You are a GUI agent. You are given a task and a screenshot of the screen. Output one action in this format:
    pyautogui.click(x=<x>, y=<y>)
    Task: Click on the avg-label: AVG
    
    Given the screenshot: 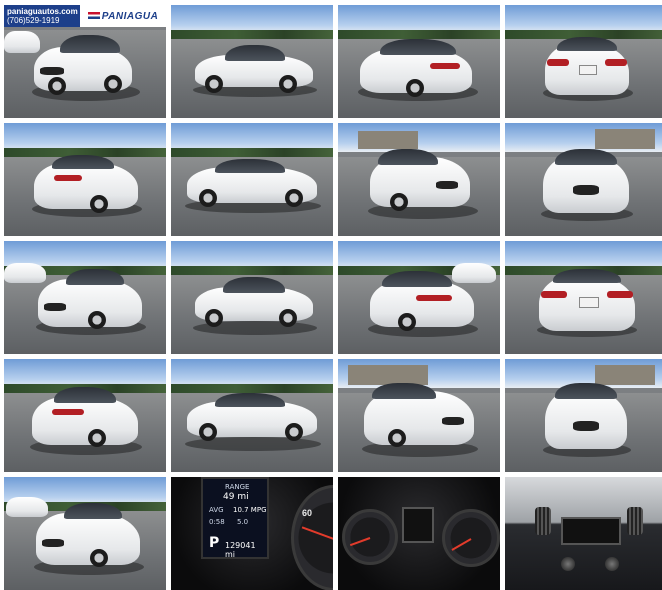 What is the action you would take?
    pyautogui.click(x=216, y=510)
    